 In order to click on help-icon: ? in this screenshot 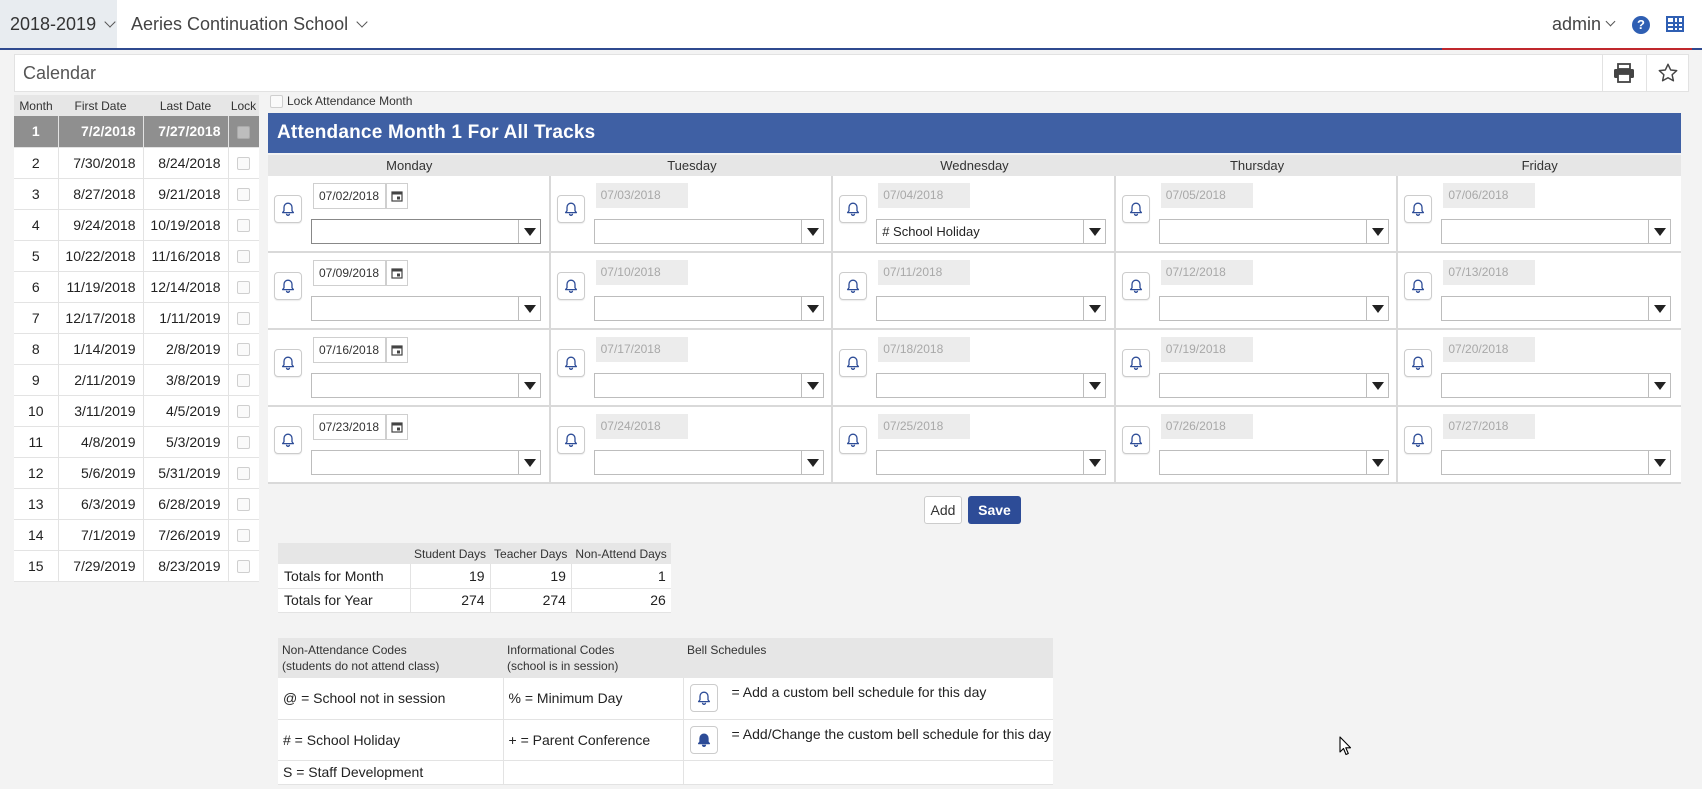, I will do `click(1641, 25)`.